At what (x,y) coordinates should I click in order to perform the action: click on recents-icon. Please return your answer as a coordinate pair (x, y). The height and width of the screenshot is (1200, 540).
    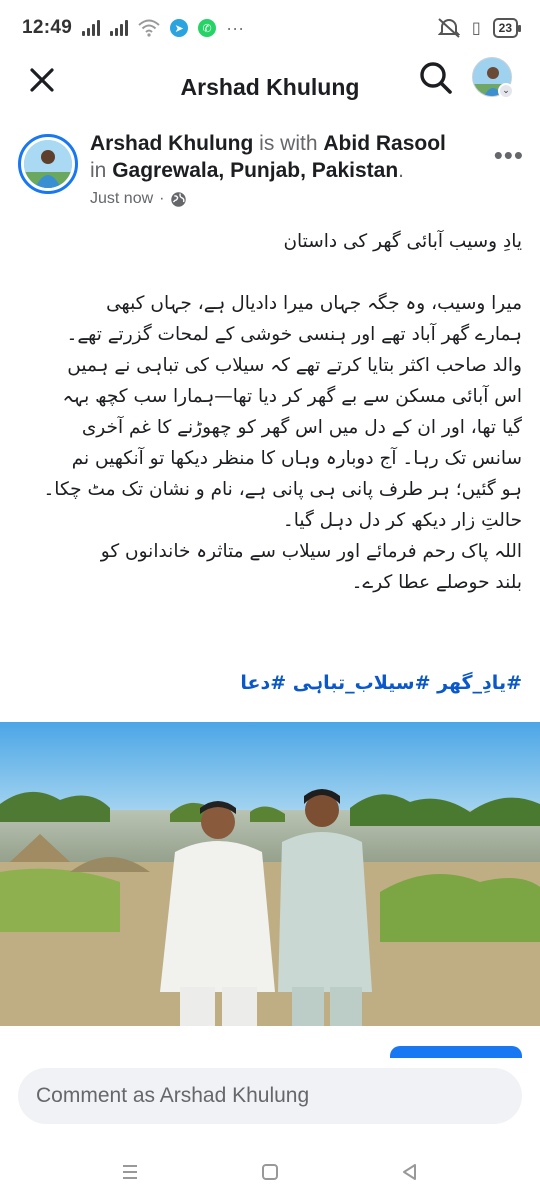
    Looking at the image, I should click on (130, 1172).